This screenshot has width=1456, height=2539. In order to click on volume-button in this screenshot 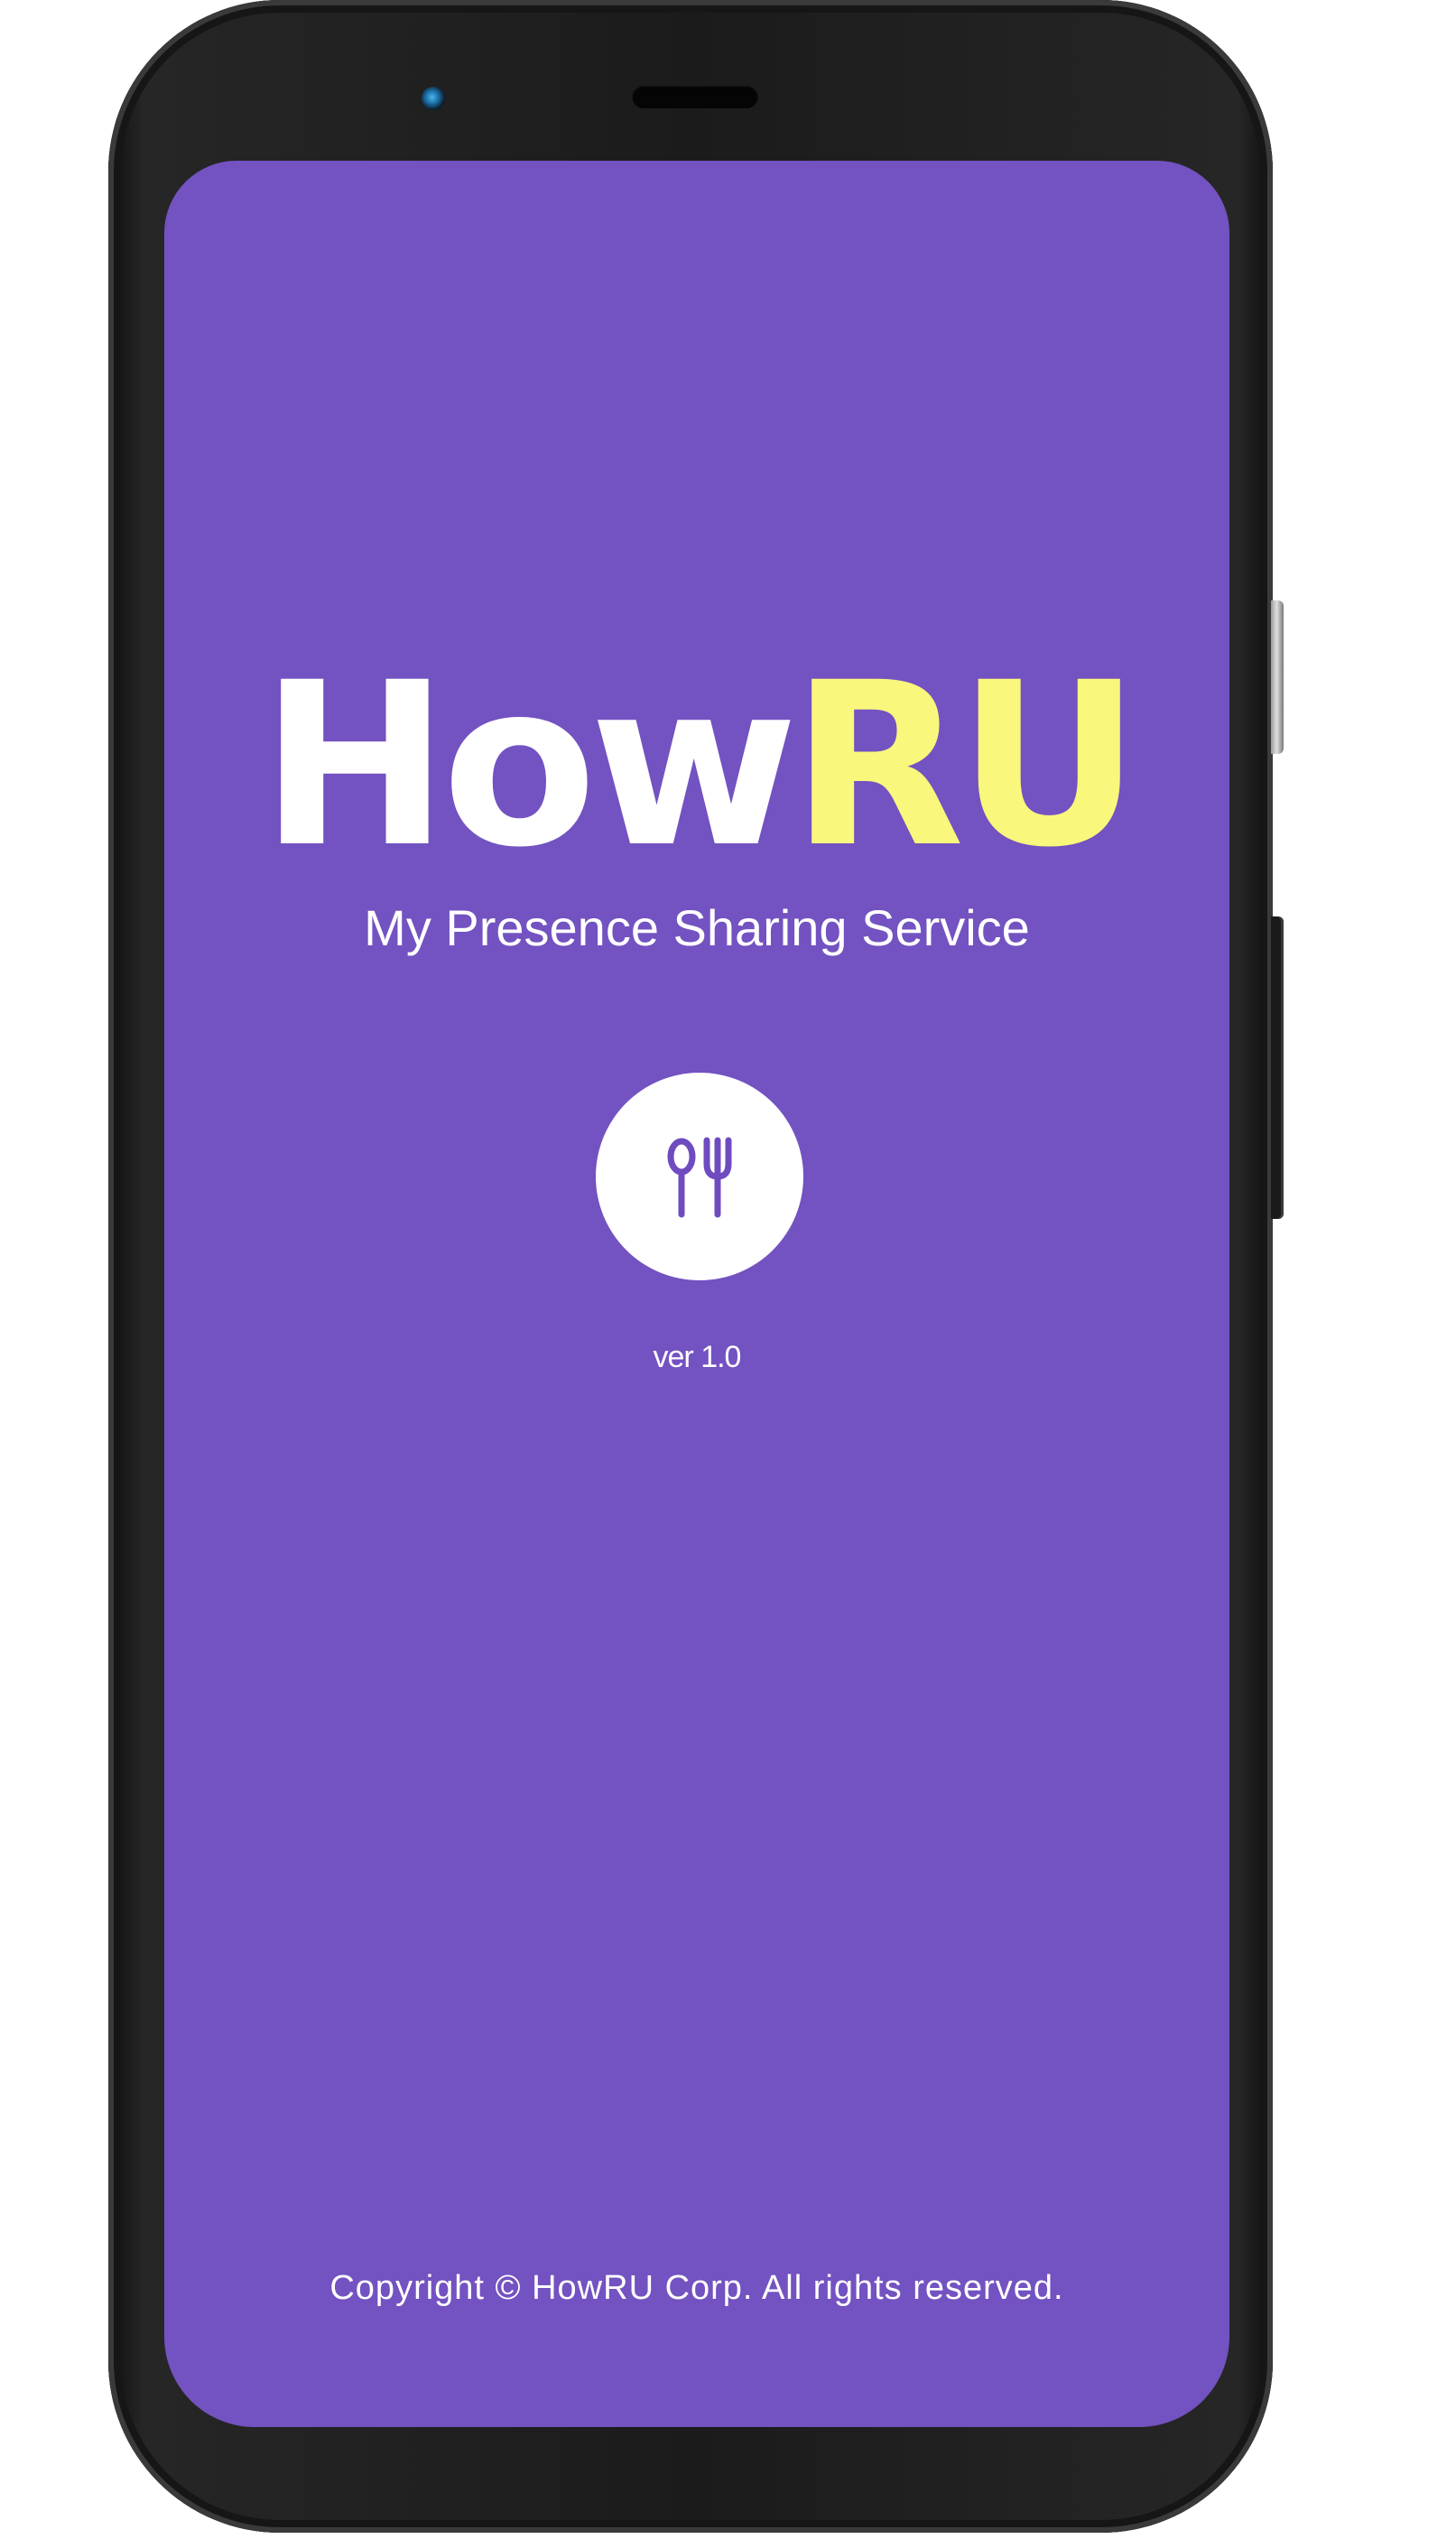, I will do `click(1277, 1067)`.